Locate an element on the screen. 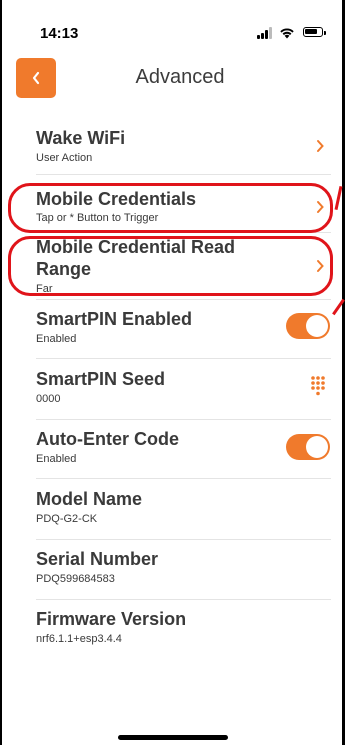  setting-subtitle: User Action is located at coordinates (64, 158).